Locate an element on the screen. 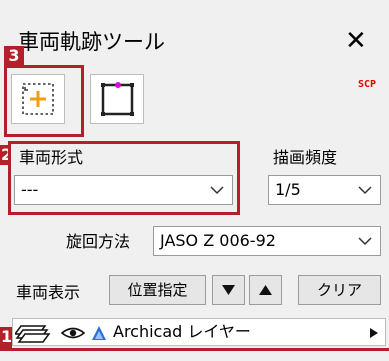 This screenshot has width=389, height=361. layers-icon is located at coordinates (33, 334).